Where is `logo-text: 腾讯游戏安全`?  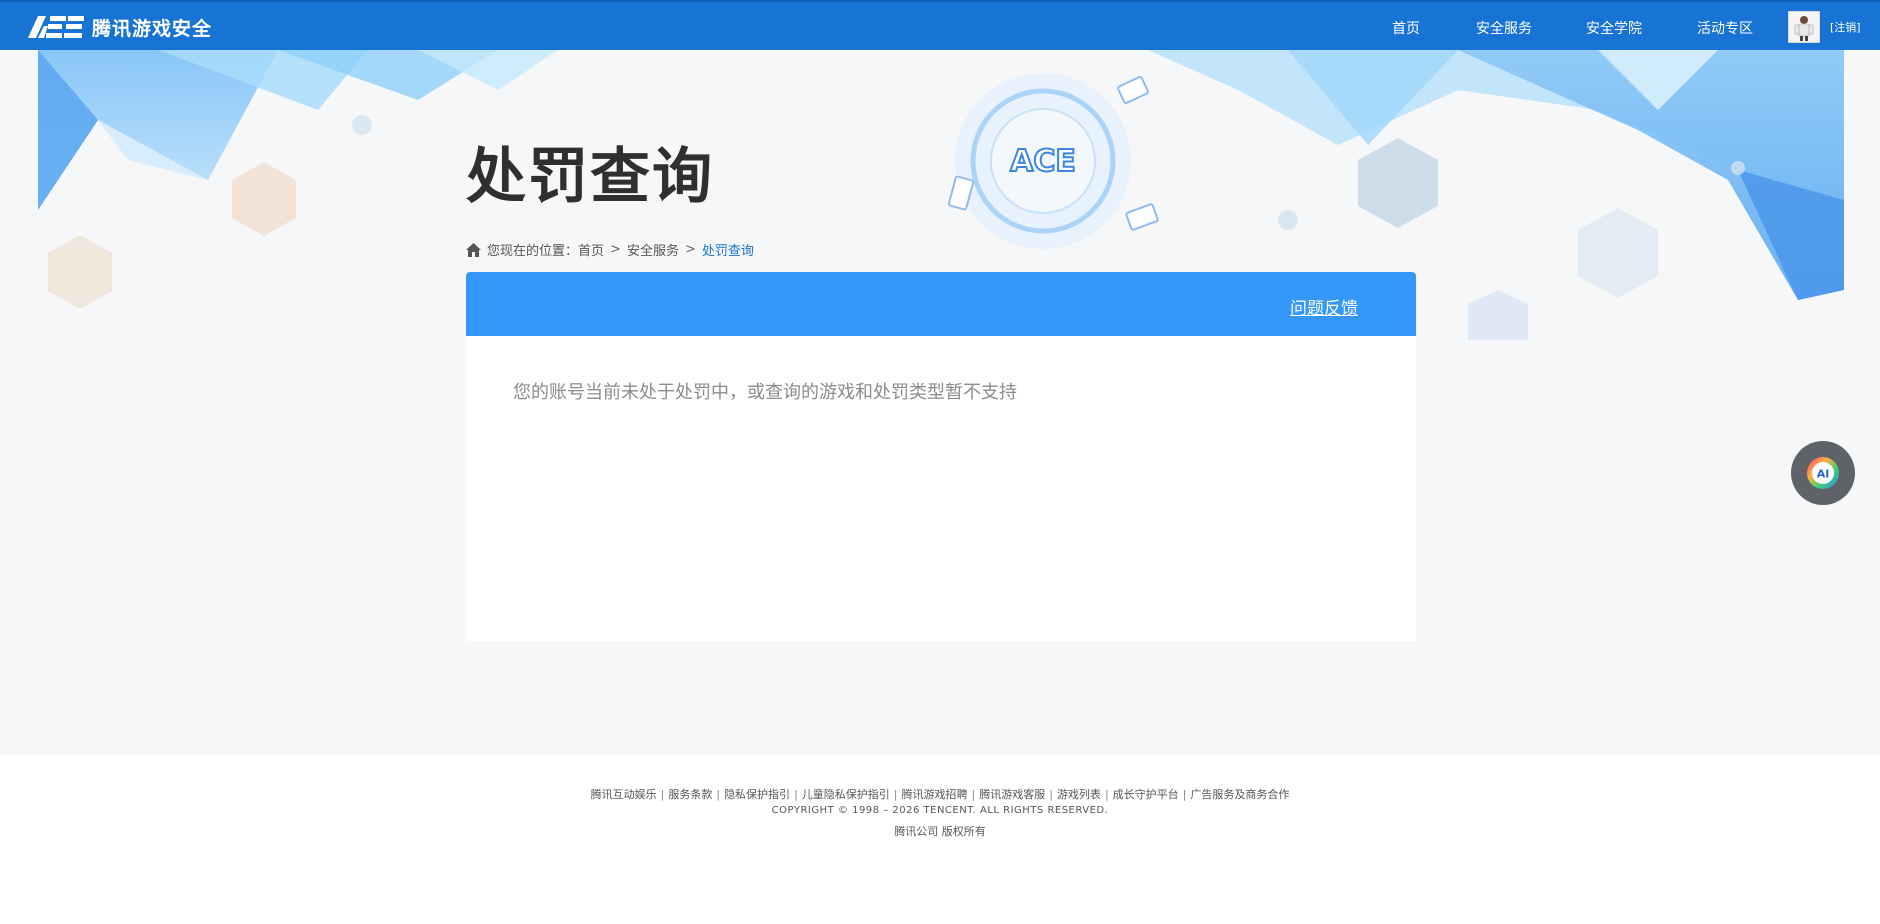 logo-text: 腾讯游戏安全 is located at coordinates (152, 28).